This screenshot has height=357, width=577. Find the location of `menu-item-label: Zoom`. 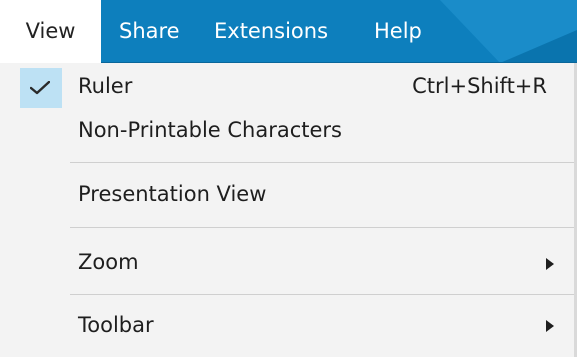

menu-item-label: Zoom is located at coordinates (108, 262).